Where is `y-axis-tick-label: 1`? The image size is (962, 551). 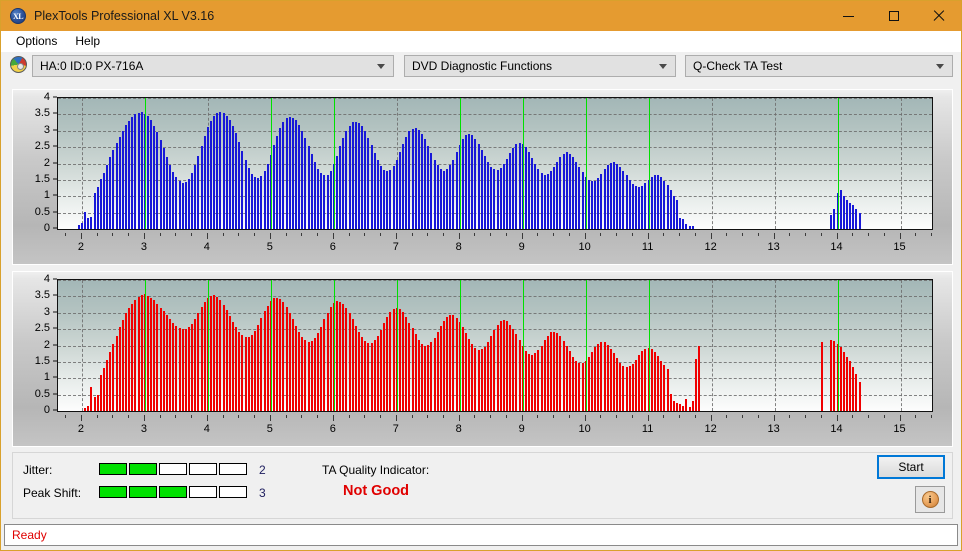
y-axis-tick-label: 1 is located at coordinates (46, 195).